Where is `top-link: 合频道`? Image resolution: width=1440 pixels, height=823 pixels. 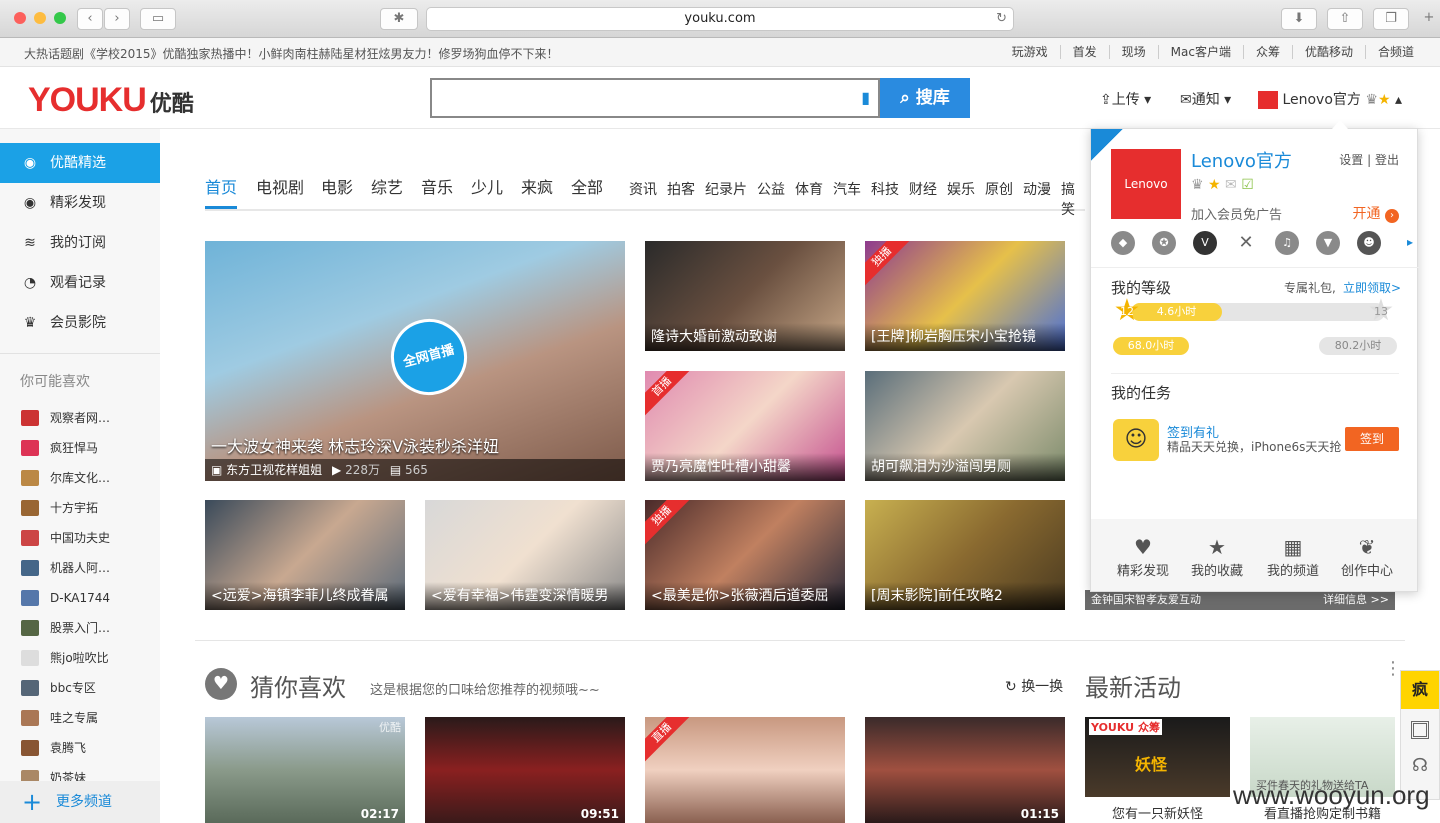
top-link: 合频道 is located at coordinates (1402, 52).